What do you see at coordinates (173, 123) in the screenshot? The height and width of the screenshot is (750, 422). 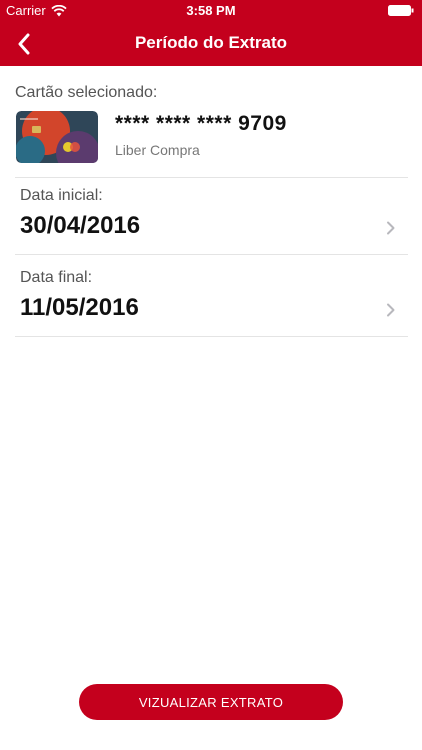 I see `card-number-masked: **** **** ****` at bounding box center [173, 123].